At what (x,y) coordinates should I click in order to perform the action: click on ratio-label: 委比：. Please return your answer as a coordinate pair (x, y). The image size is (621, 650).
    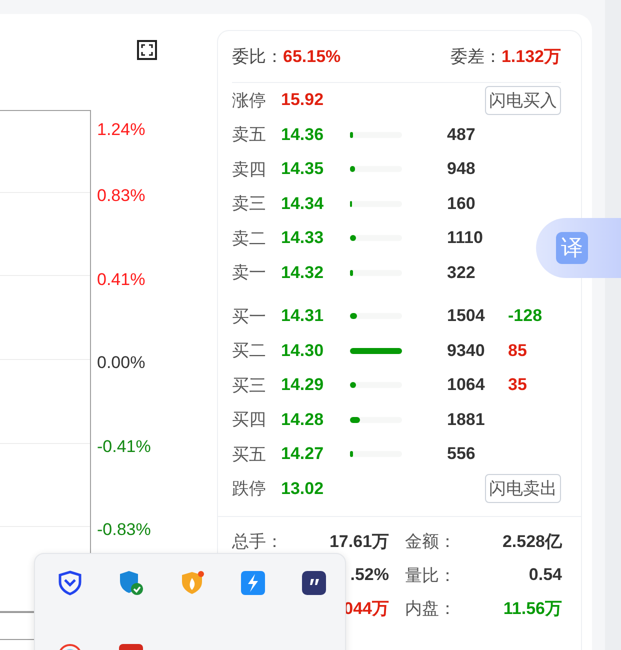
    Looking at the image, I should click on (257, 56).